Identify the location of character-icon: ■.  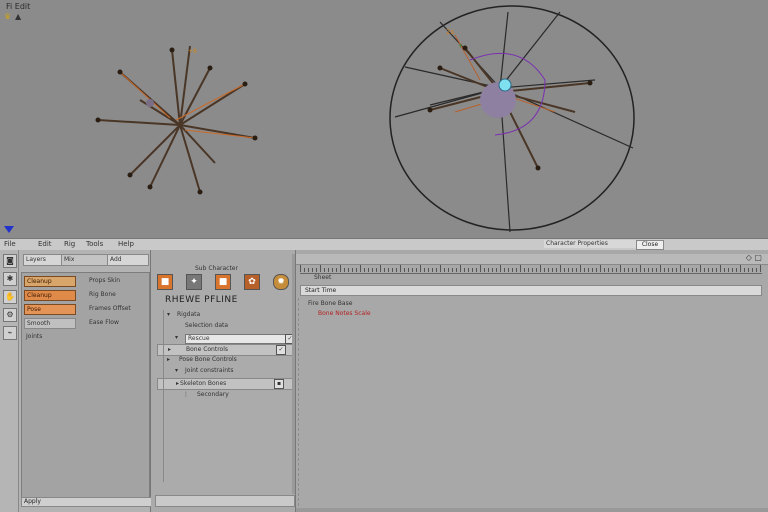
(165, 282).